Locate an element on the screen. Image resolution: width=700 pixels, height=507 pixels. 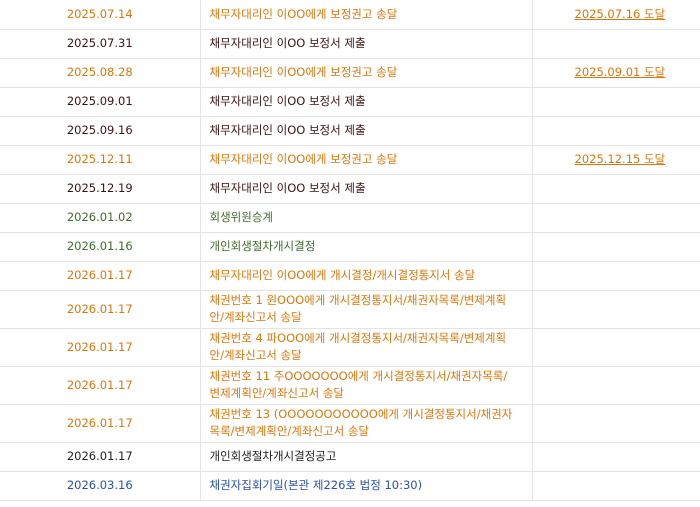
row-result-link: 2025.09.01 도달 is located at coordinates (620, 72).